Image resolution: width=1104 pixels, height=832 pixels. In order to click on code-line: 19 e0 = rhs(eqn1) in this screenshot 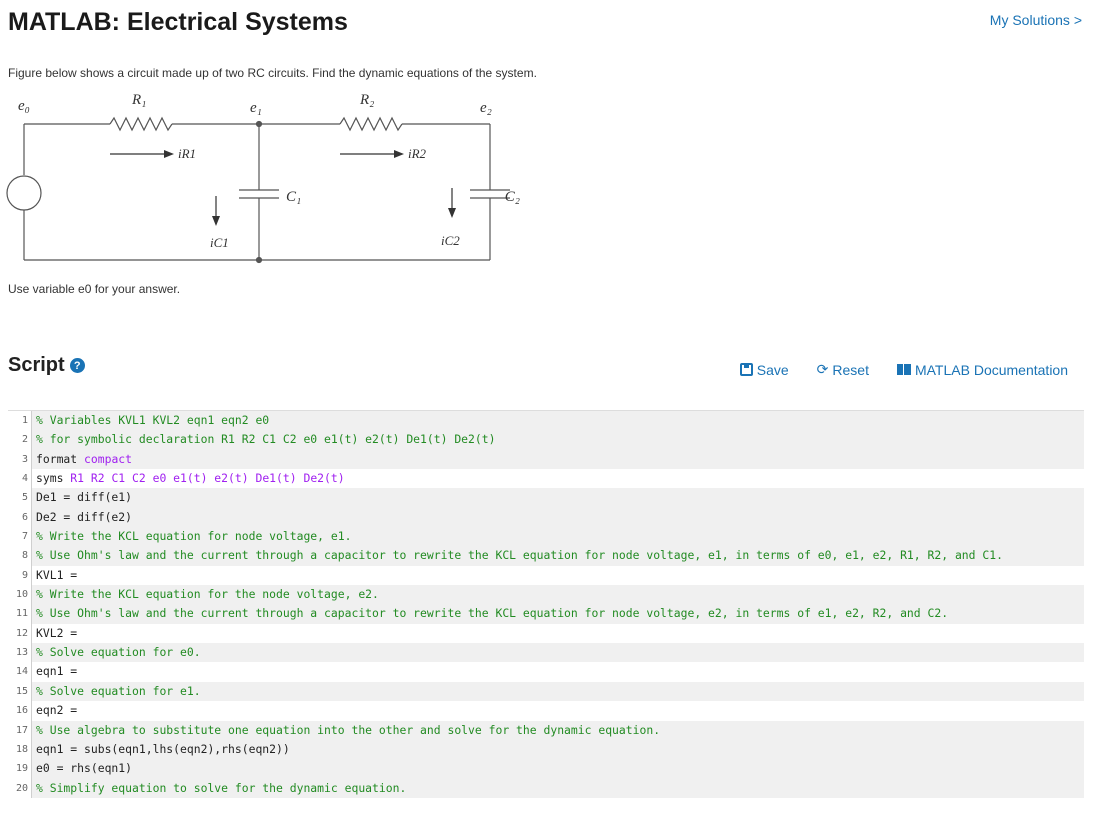, I will do `click(546, 769)`.